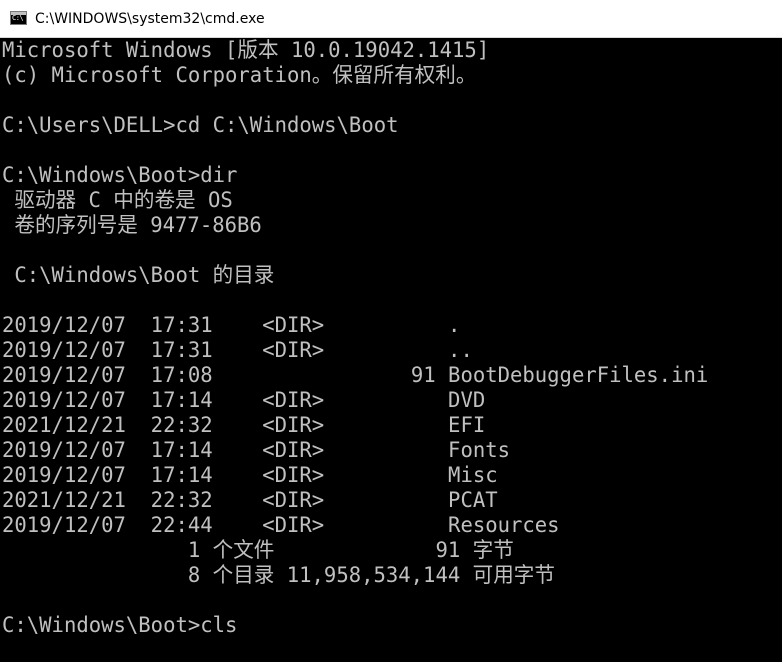 Image resolution: width=782 pixels, height=662 pixels. I want to click on console-line: 1 个文件 91 字节, so click(258, 550).